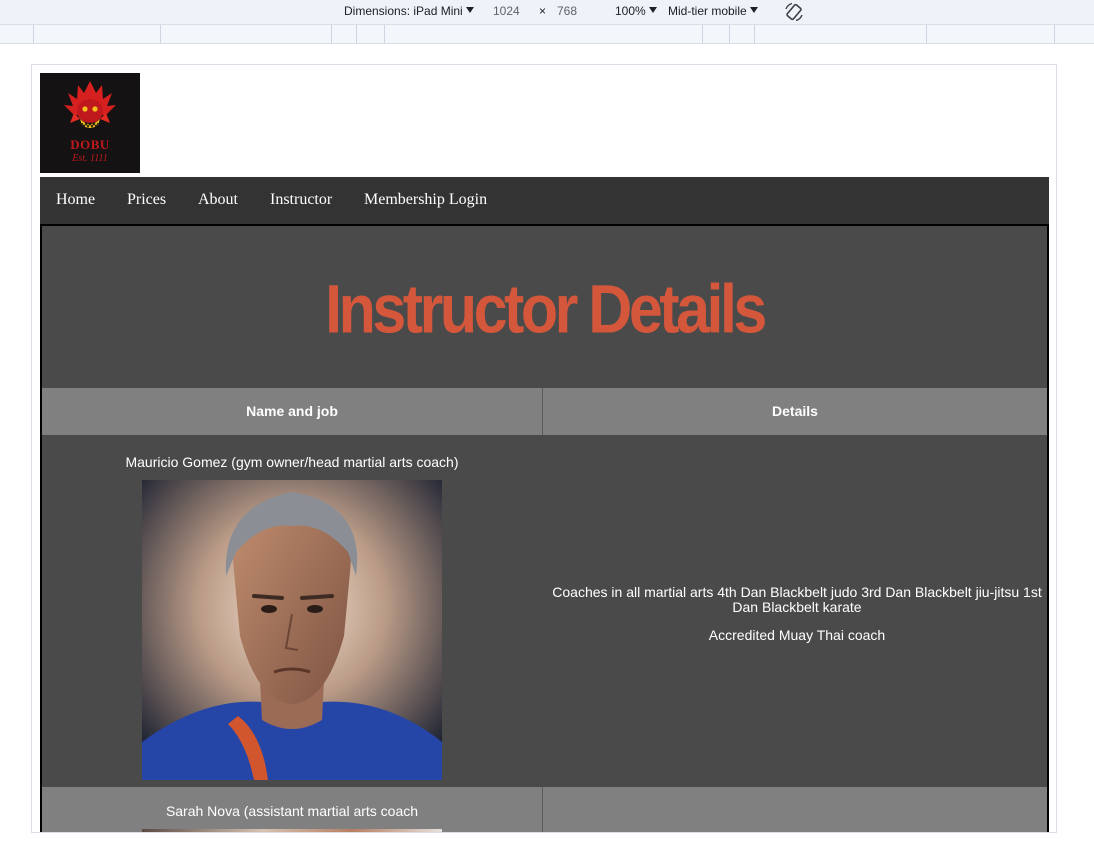  I want to click on nav-instructor: Instructor, so click(301, 200).